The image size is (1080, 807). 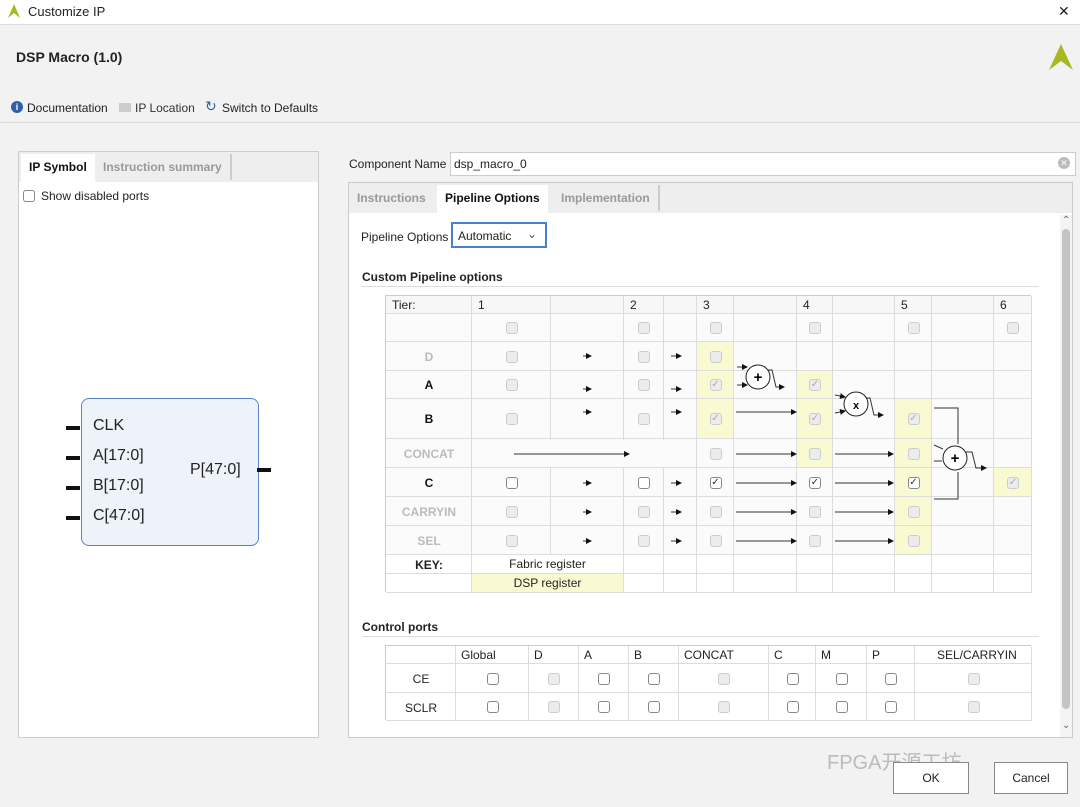 What do you see at coordinates (67, 108) in the screenshot?
I see `documentation-link: Documentation` at bounding box center [67, 108].